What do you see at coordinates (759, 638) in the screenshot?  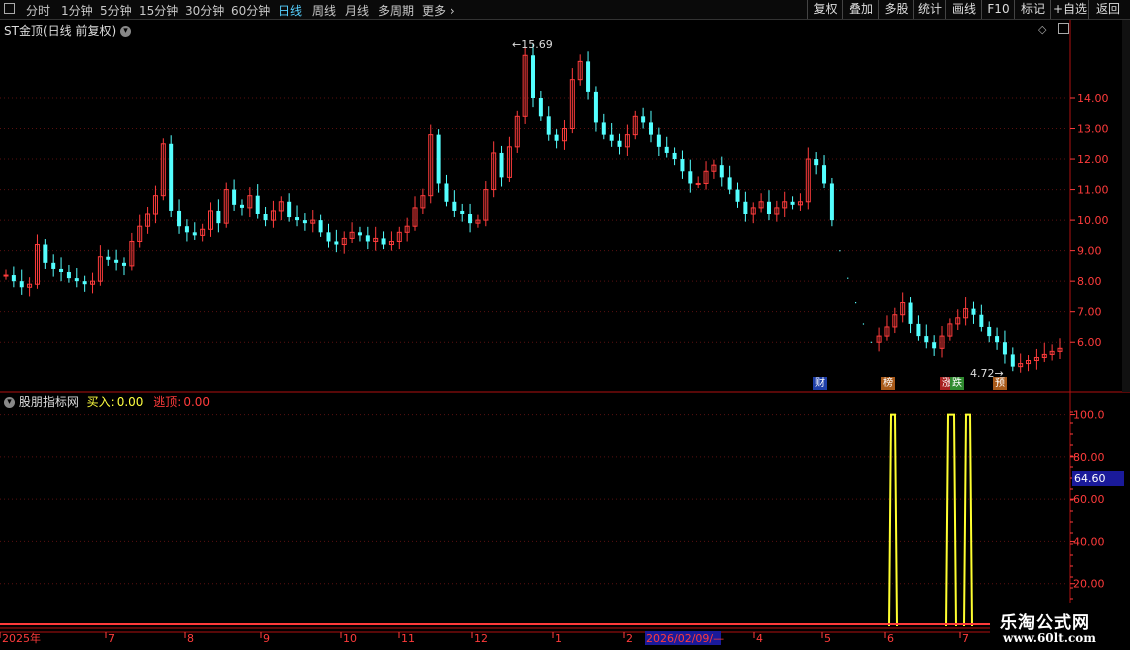 I see `x-tick-label: 4` at bounding box center [759, 638].